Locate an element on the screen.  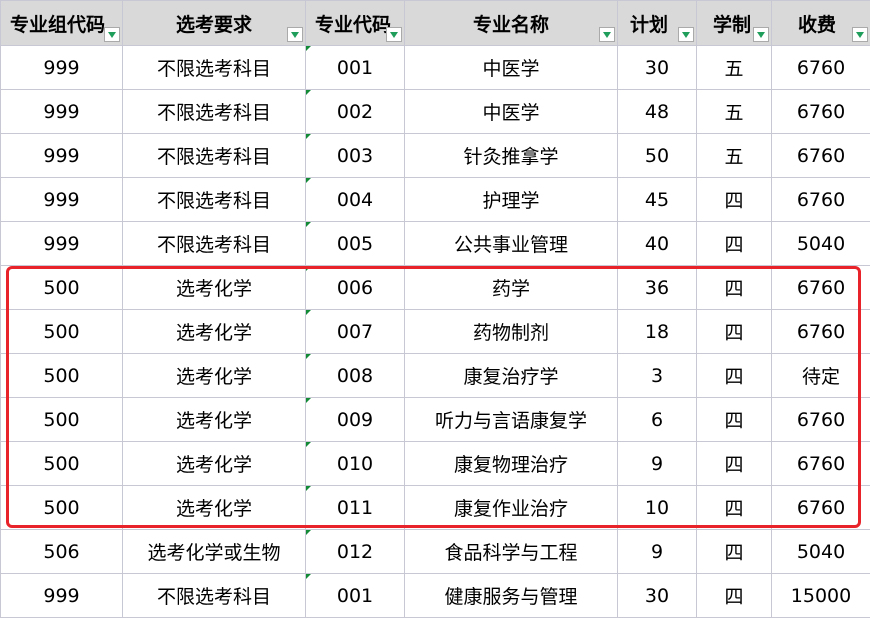
cell-plan: 48 is located at coordinates (657, 112).